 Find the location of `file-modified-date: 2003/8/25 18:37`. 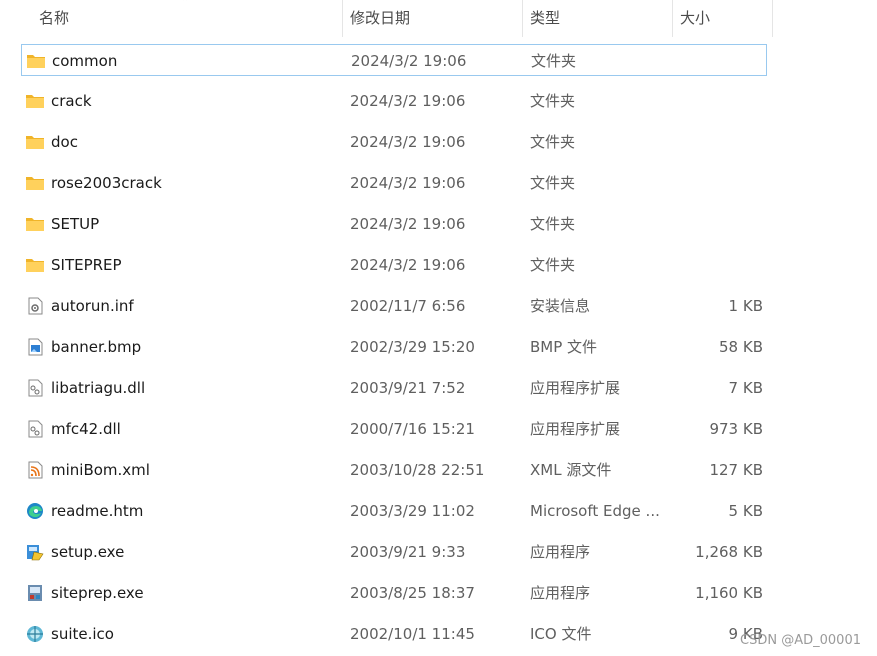

file-modified-date: 2003/8/25 18:37 is located at coordinates (412, 593).